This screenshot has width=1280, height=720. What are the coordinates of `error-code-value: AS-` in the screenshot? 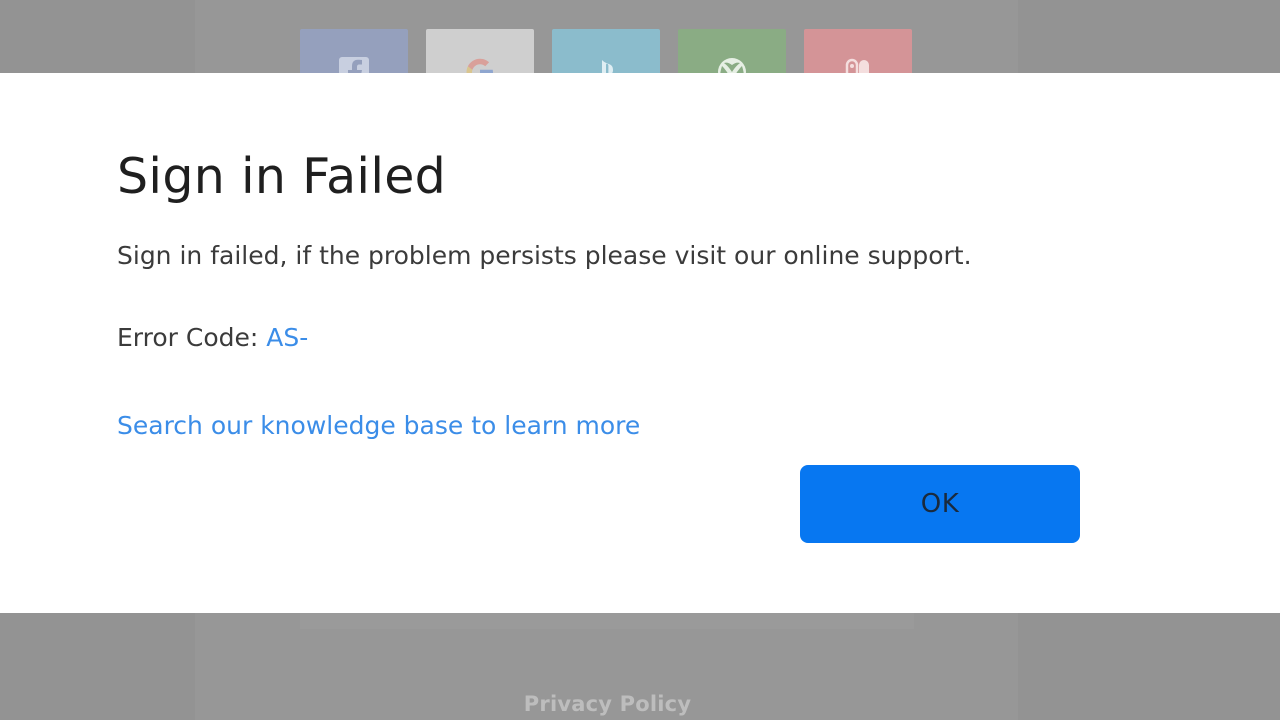 It's located at (287, 337).